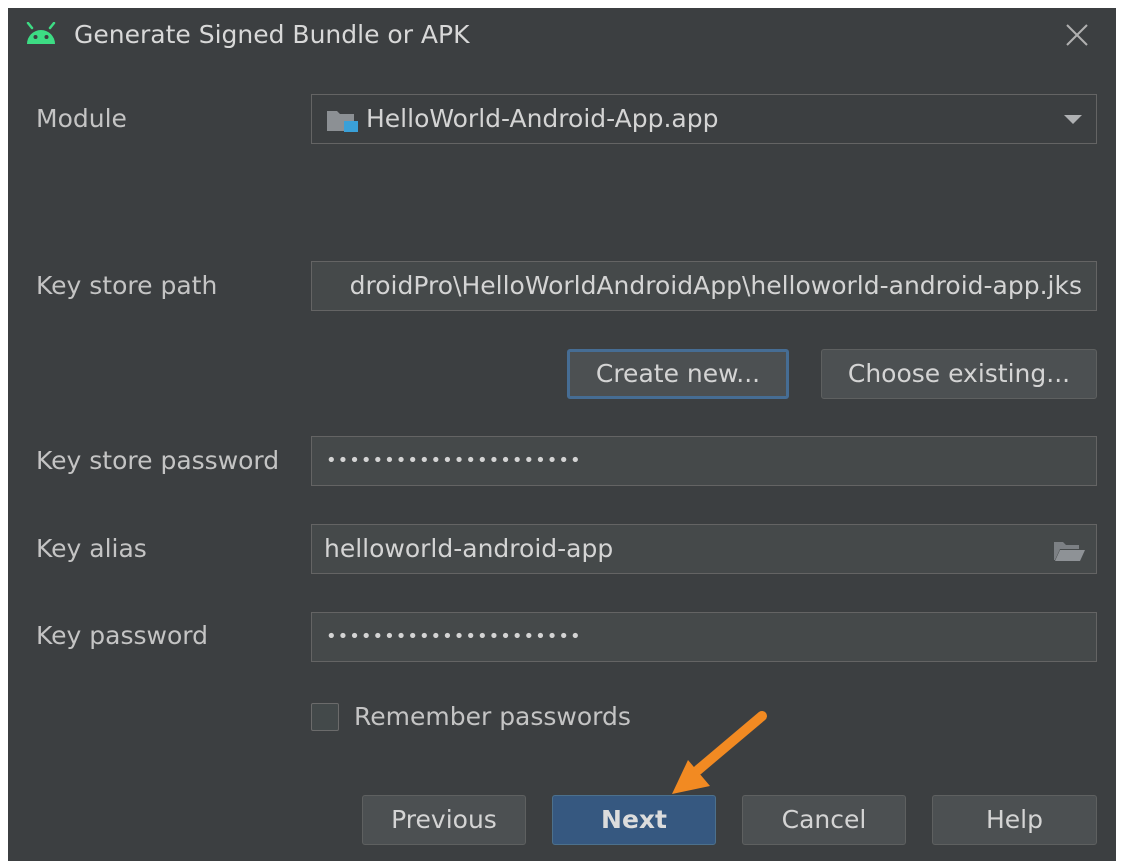  Describe the element at coordinates (1014, 820) in the screenshot. I see `help-button: Help` at that location.